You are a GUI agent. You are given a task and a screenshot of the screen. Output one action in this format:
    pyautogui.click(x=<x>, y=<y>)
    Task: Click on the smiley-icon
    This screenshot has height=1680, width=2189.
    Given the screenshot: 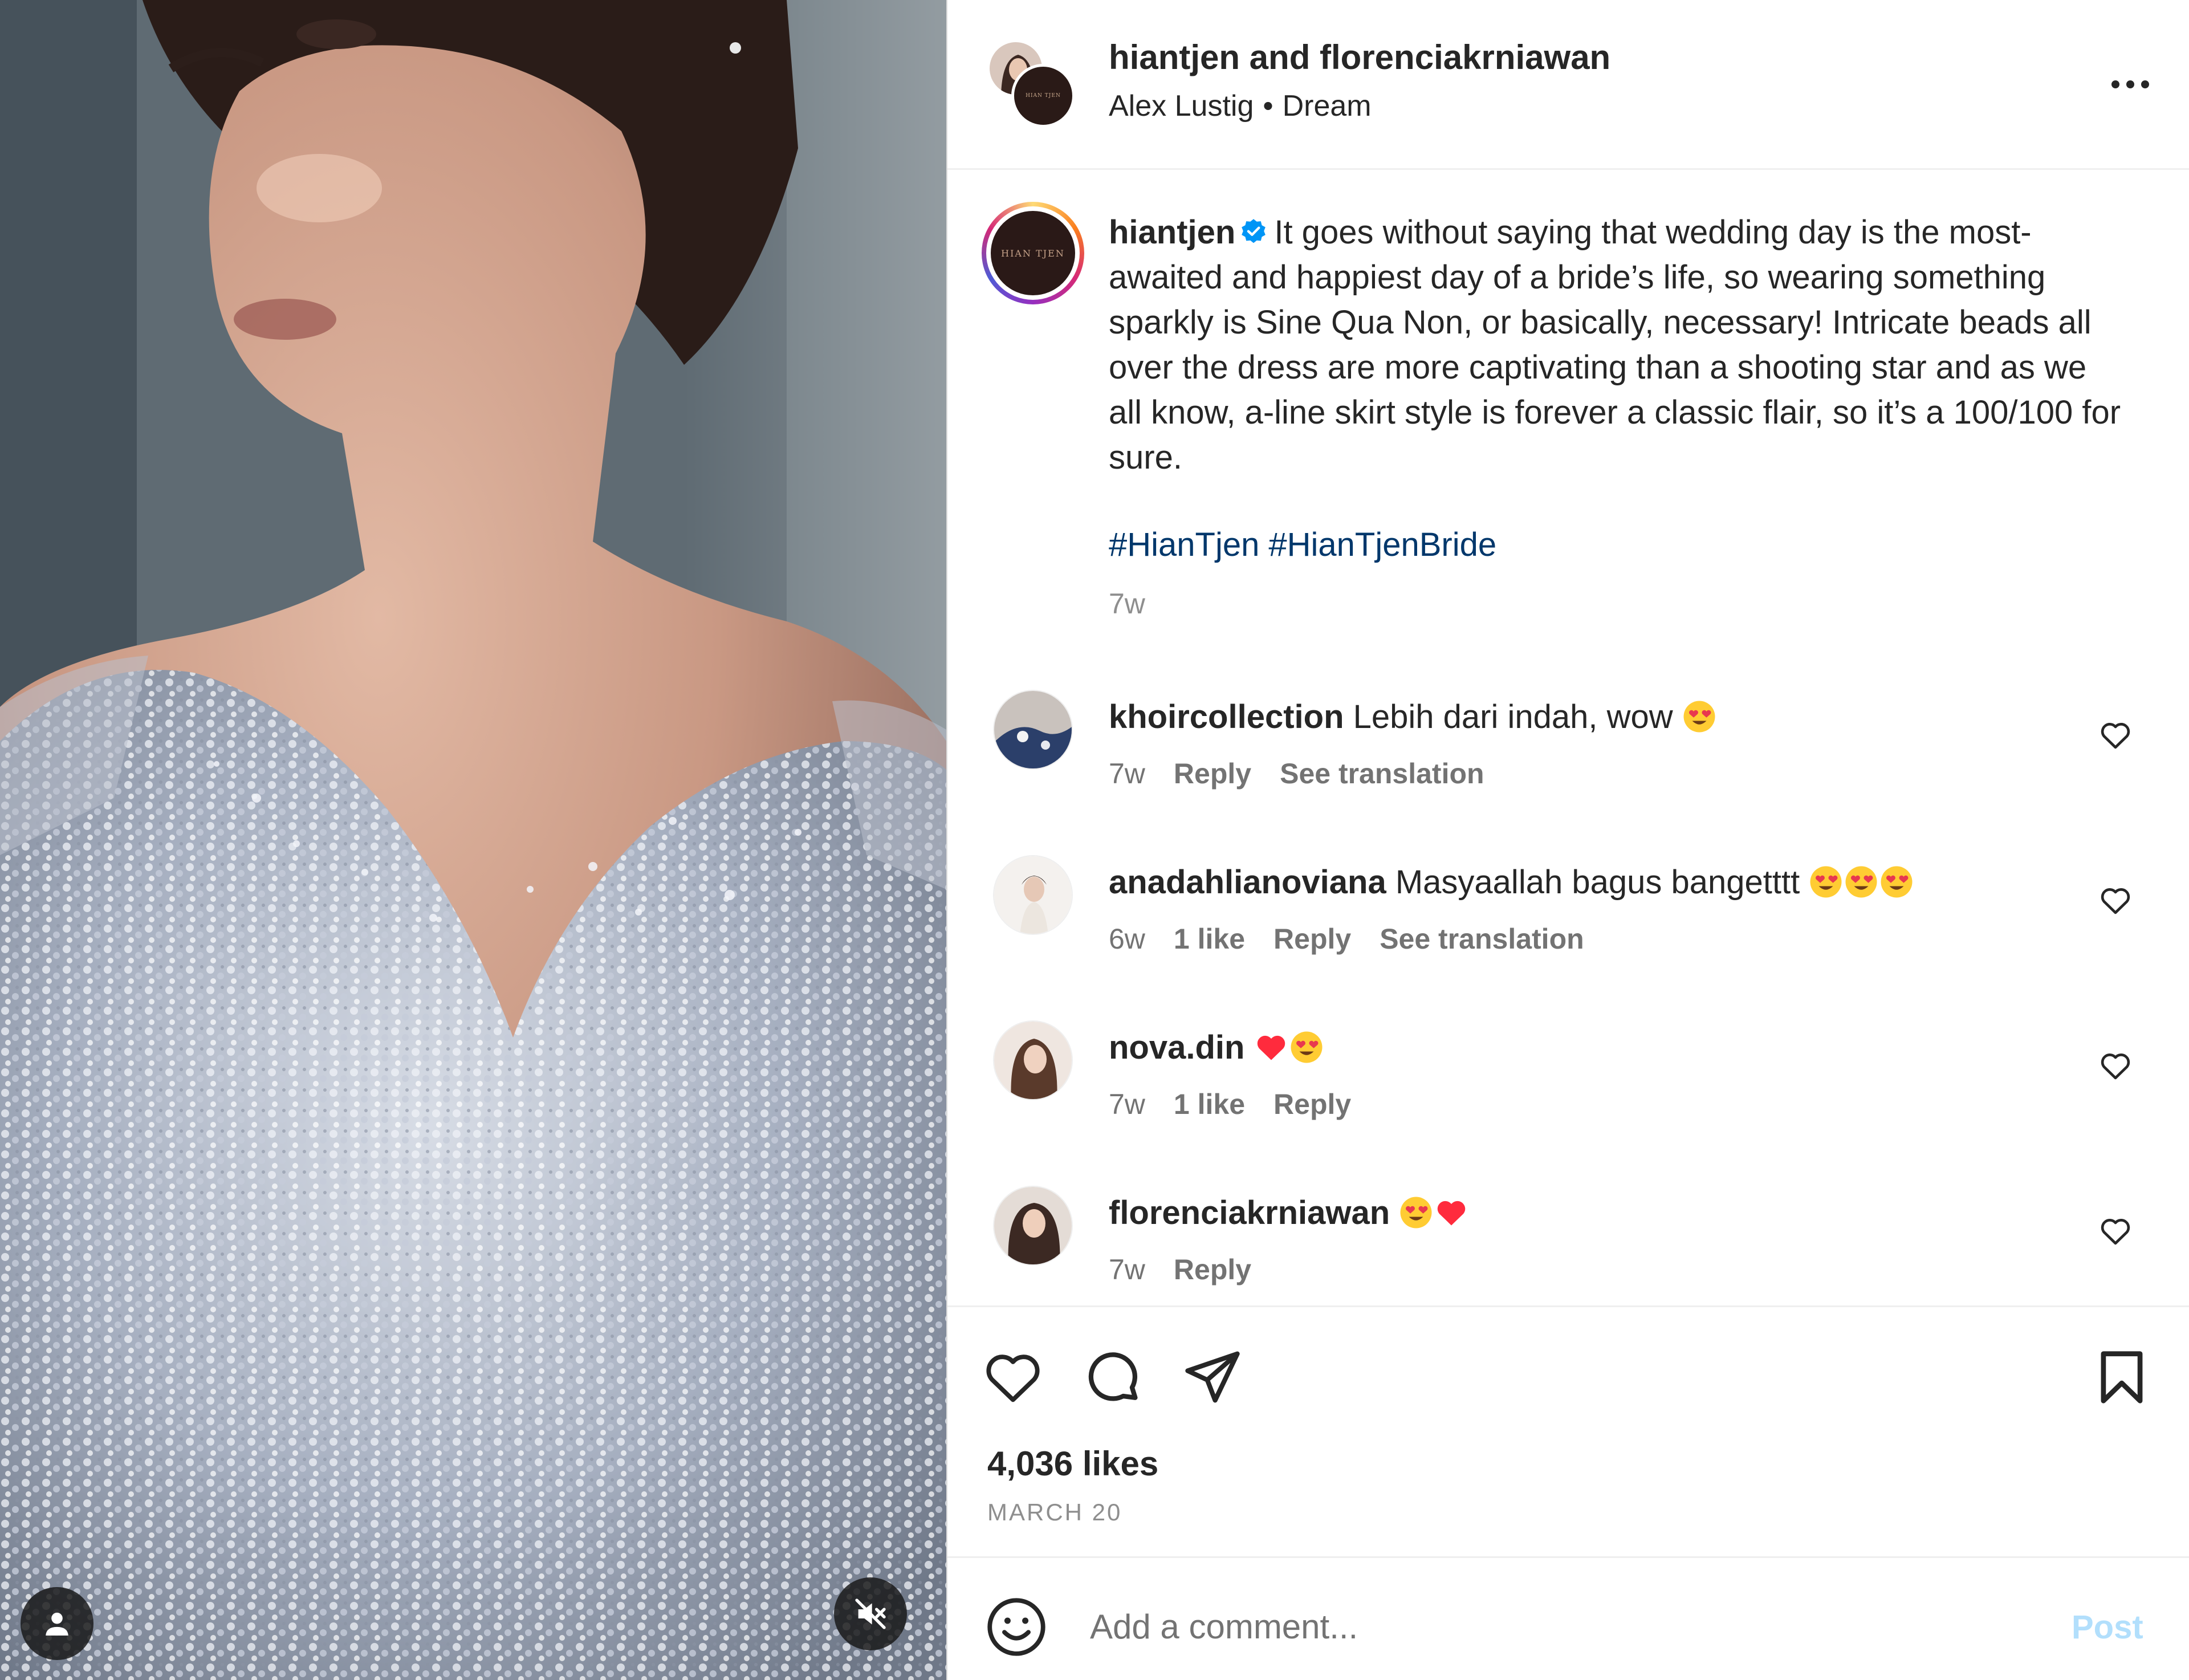 What is the action you would take?
    pyautogui.click(x=1016, y=1627)
    